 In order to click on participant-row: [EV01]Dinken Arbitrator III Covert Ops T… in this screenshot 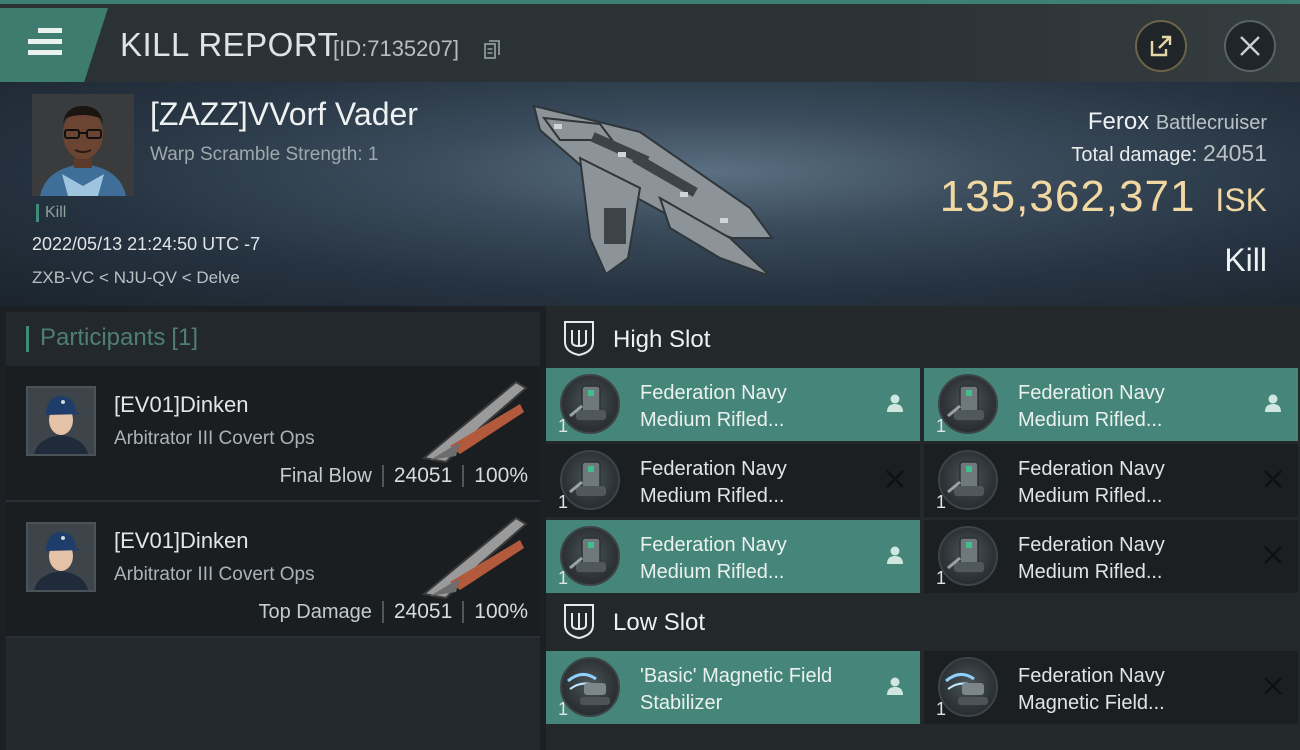, I will do `click(273, 570)`.